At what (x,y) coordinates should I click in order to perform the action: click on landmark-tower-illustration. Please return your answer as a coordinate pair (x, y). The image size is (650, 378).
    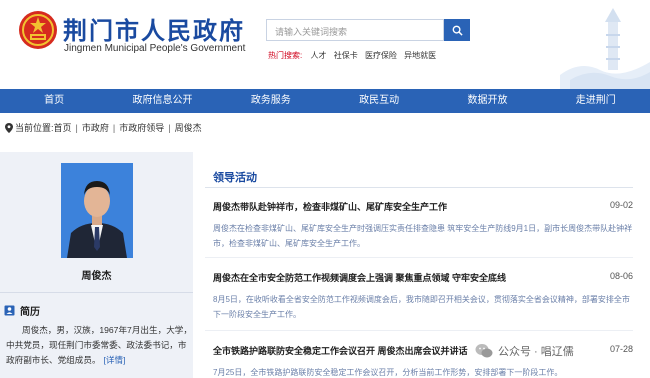
    Looking at the image, I should click on (605, 48).